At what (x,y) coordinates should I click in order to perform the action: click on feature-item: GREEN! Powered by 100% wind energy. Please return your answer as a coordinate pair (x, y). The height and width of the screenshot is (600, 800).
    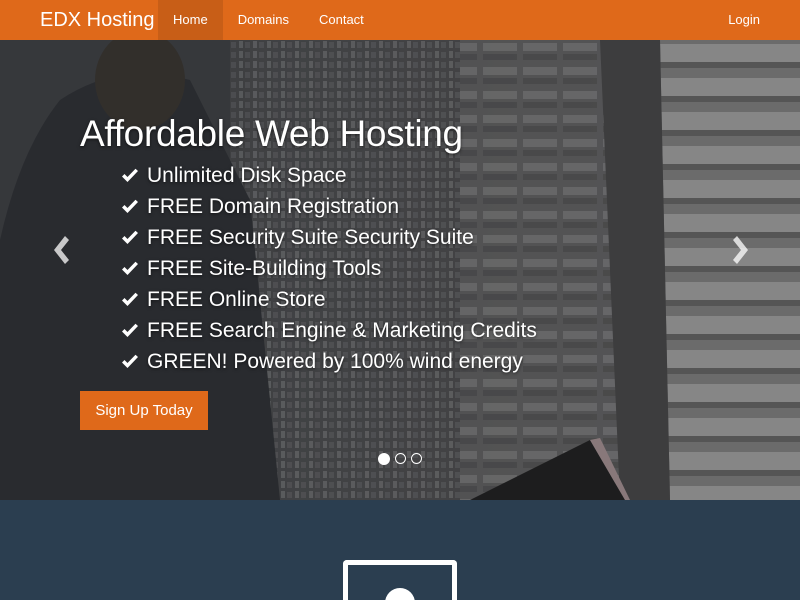
    Looking at the image, I should click on (420, 361).